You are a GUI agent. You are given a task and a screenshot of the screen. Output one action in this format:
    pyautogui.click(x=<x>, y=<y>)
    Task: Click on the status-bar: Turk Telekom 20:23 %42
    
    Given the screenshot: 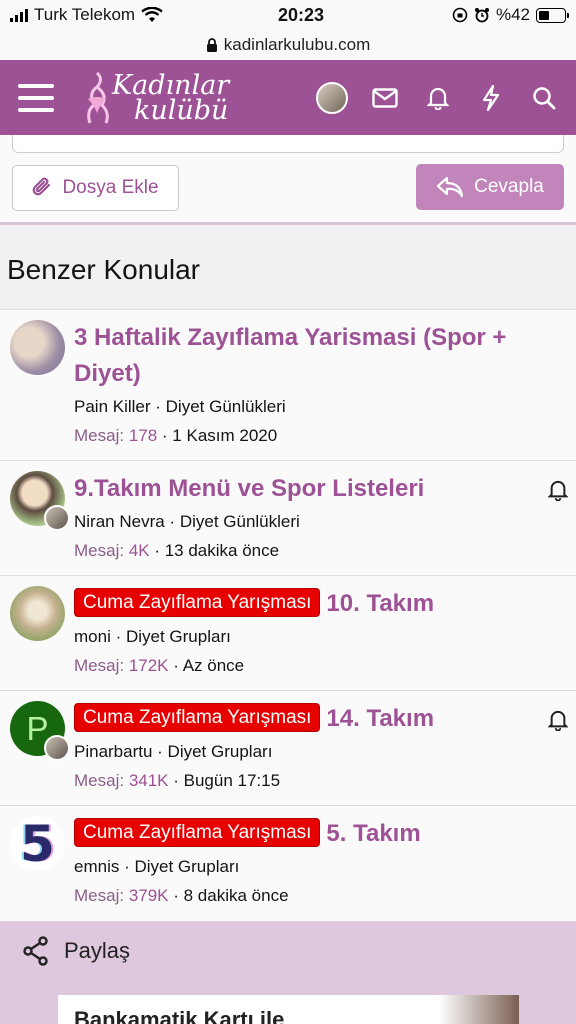 What is the action you would take?
    pyautogui.click(x=288, y=15)
    